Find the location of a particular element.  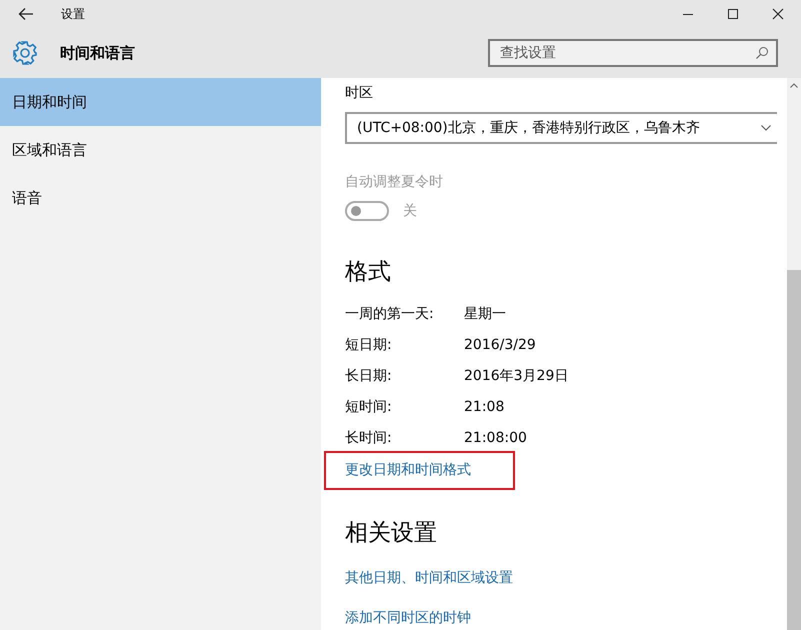

back-arrow-icon is located at coordinates (26, 14).